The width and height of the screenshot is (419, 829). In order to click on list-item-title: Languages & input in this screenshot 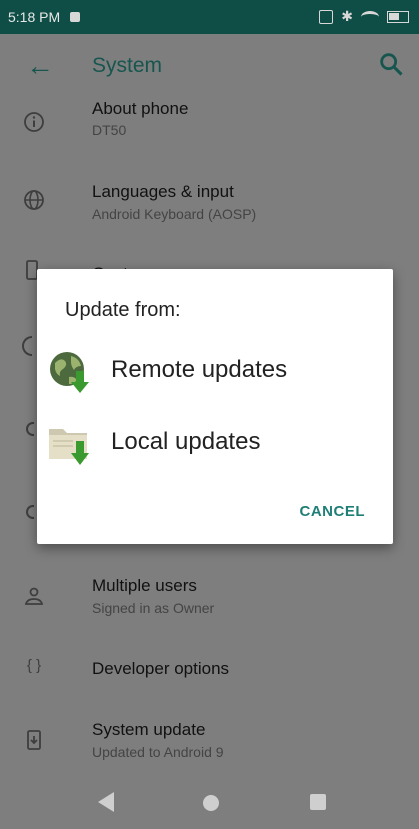, I will do `click(163, 191)`.